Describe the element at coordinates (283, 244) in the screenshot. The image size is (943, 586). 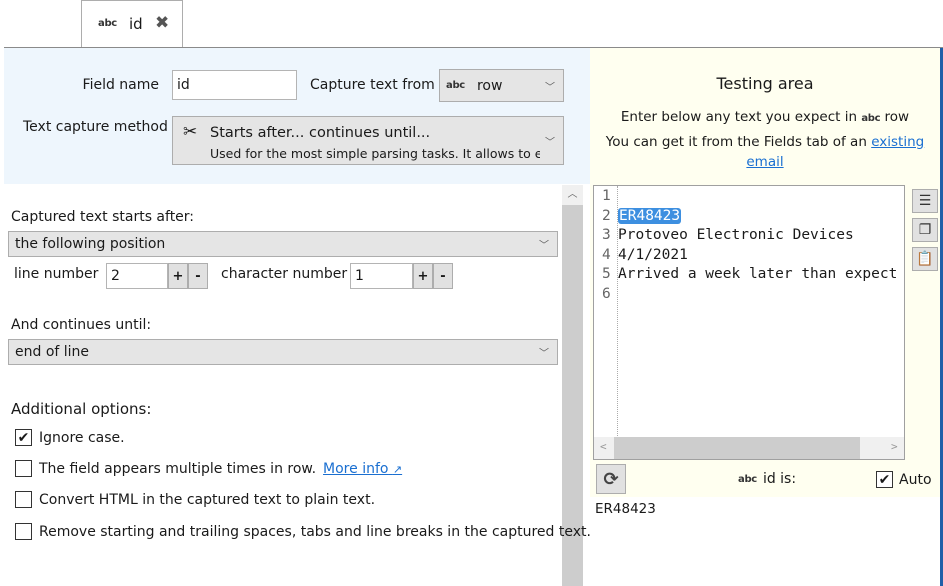
I see `start-select: the following position ﹀` at that location.